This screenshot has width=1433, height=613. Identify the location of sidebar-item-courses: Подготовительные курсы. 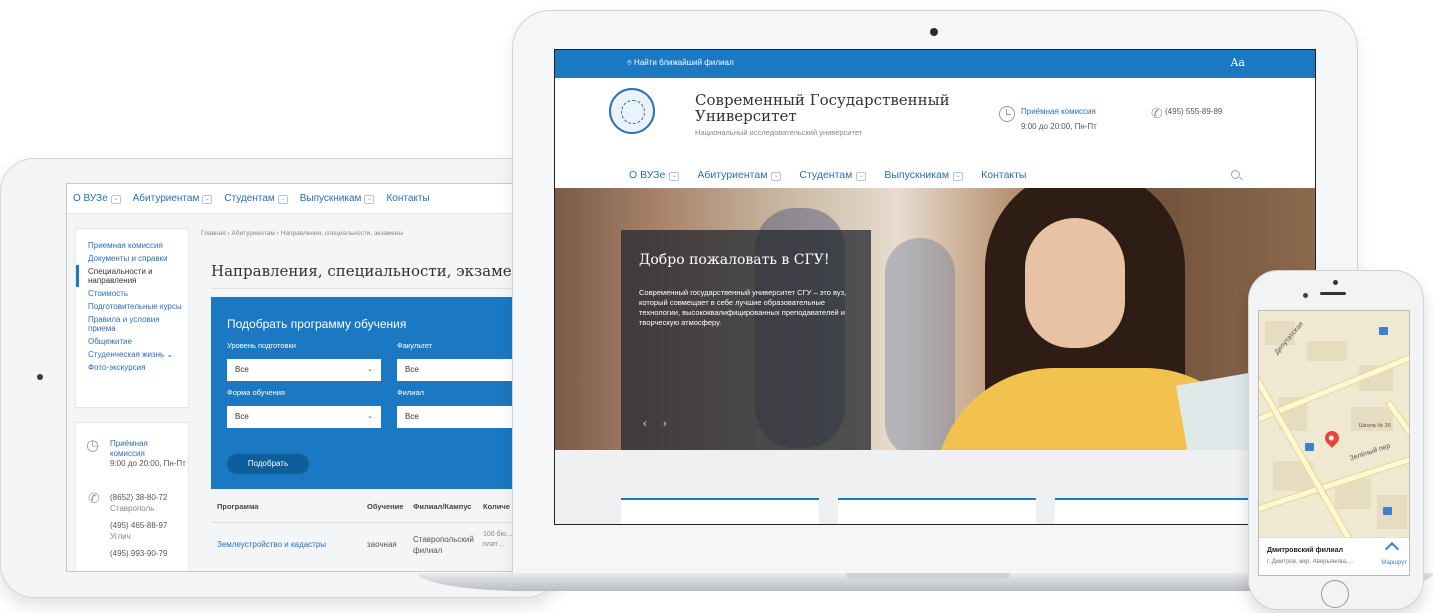
(132, 306).